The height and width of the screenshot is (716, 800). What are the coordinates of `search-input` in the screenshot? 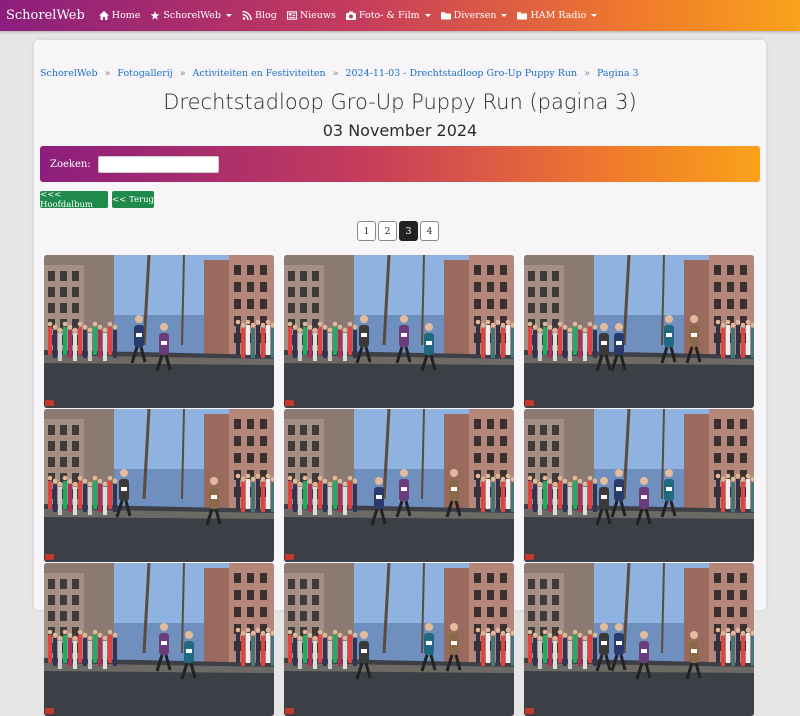 It's located at (158, 164).